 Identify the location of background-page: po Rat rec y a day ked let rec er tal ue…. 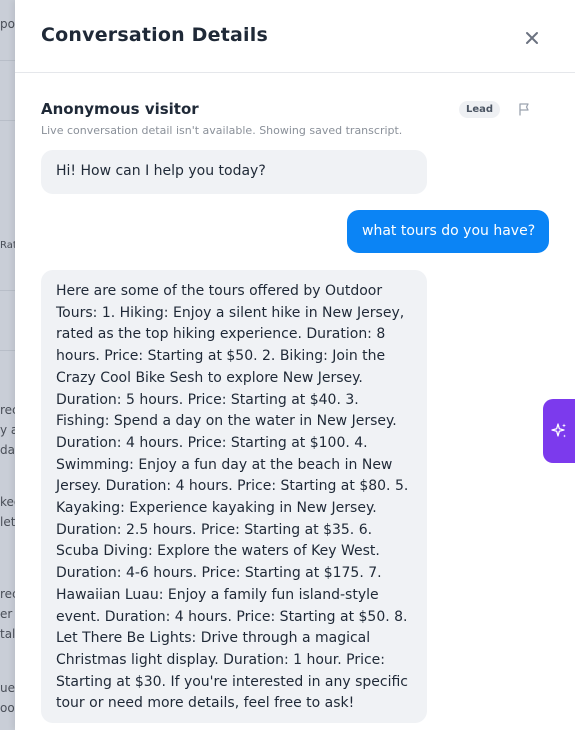
(7, 365).